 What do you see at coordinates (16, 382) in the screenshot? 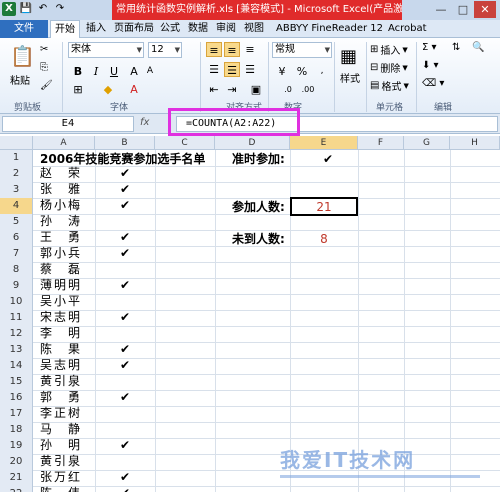
I see `row-header: 15` at bounding box center [16, 382].